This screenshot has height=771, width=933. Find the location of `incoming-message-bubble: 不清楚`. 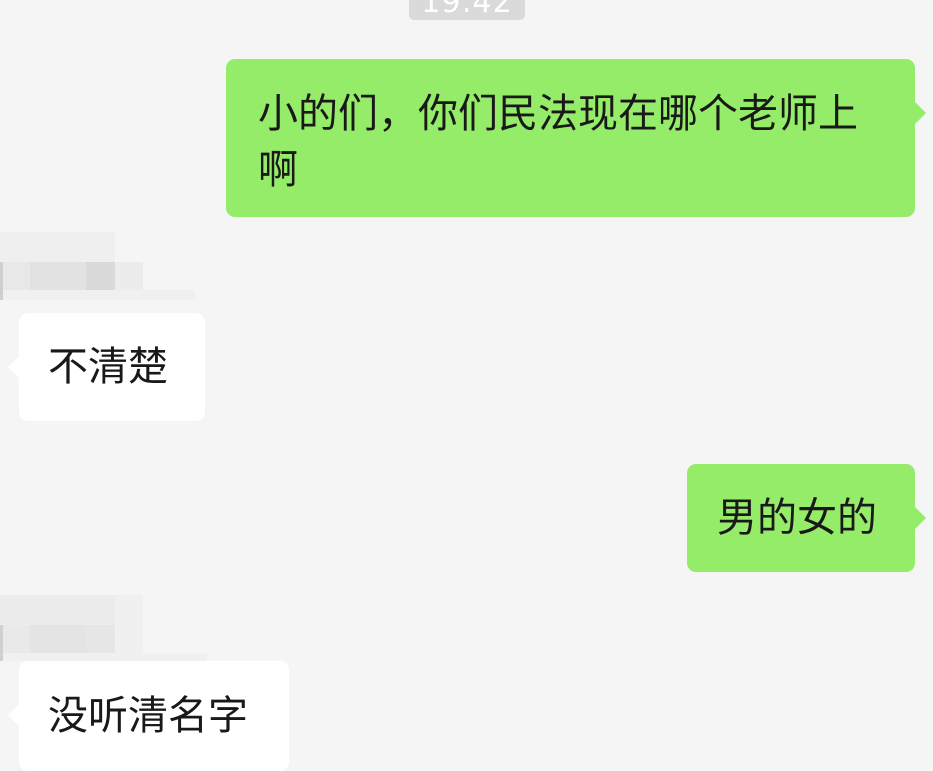

incoming-message-bubble: 不清楚 is located at coordinates (106, 367).